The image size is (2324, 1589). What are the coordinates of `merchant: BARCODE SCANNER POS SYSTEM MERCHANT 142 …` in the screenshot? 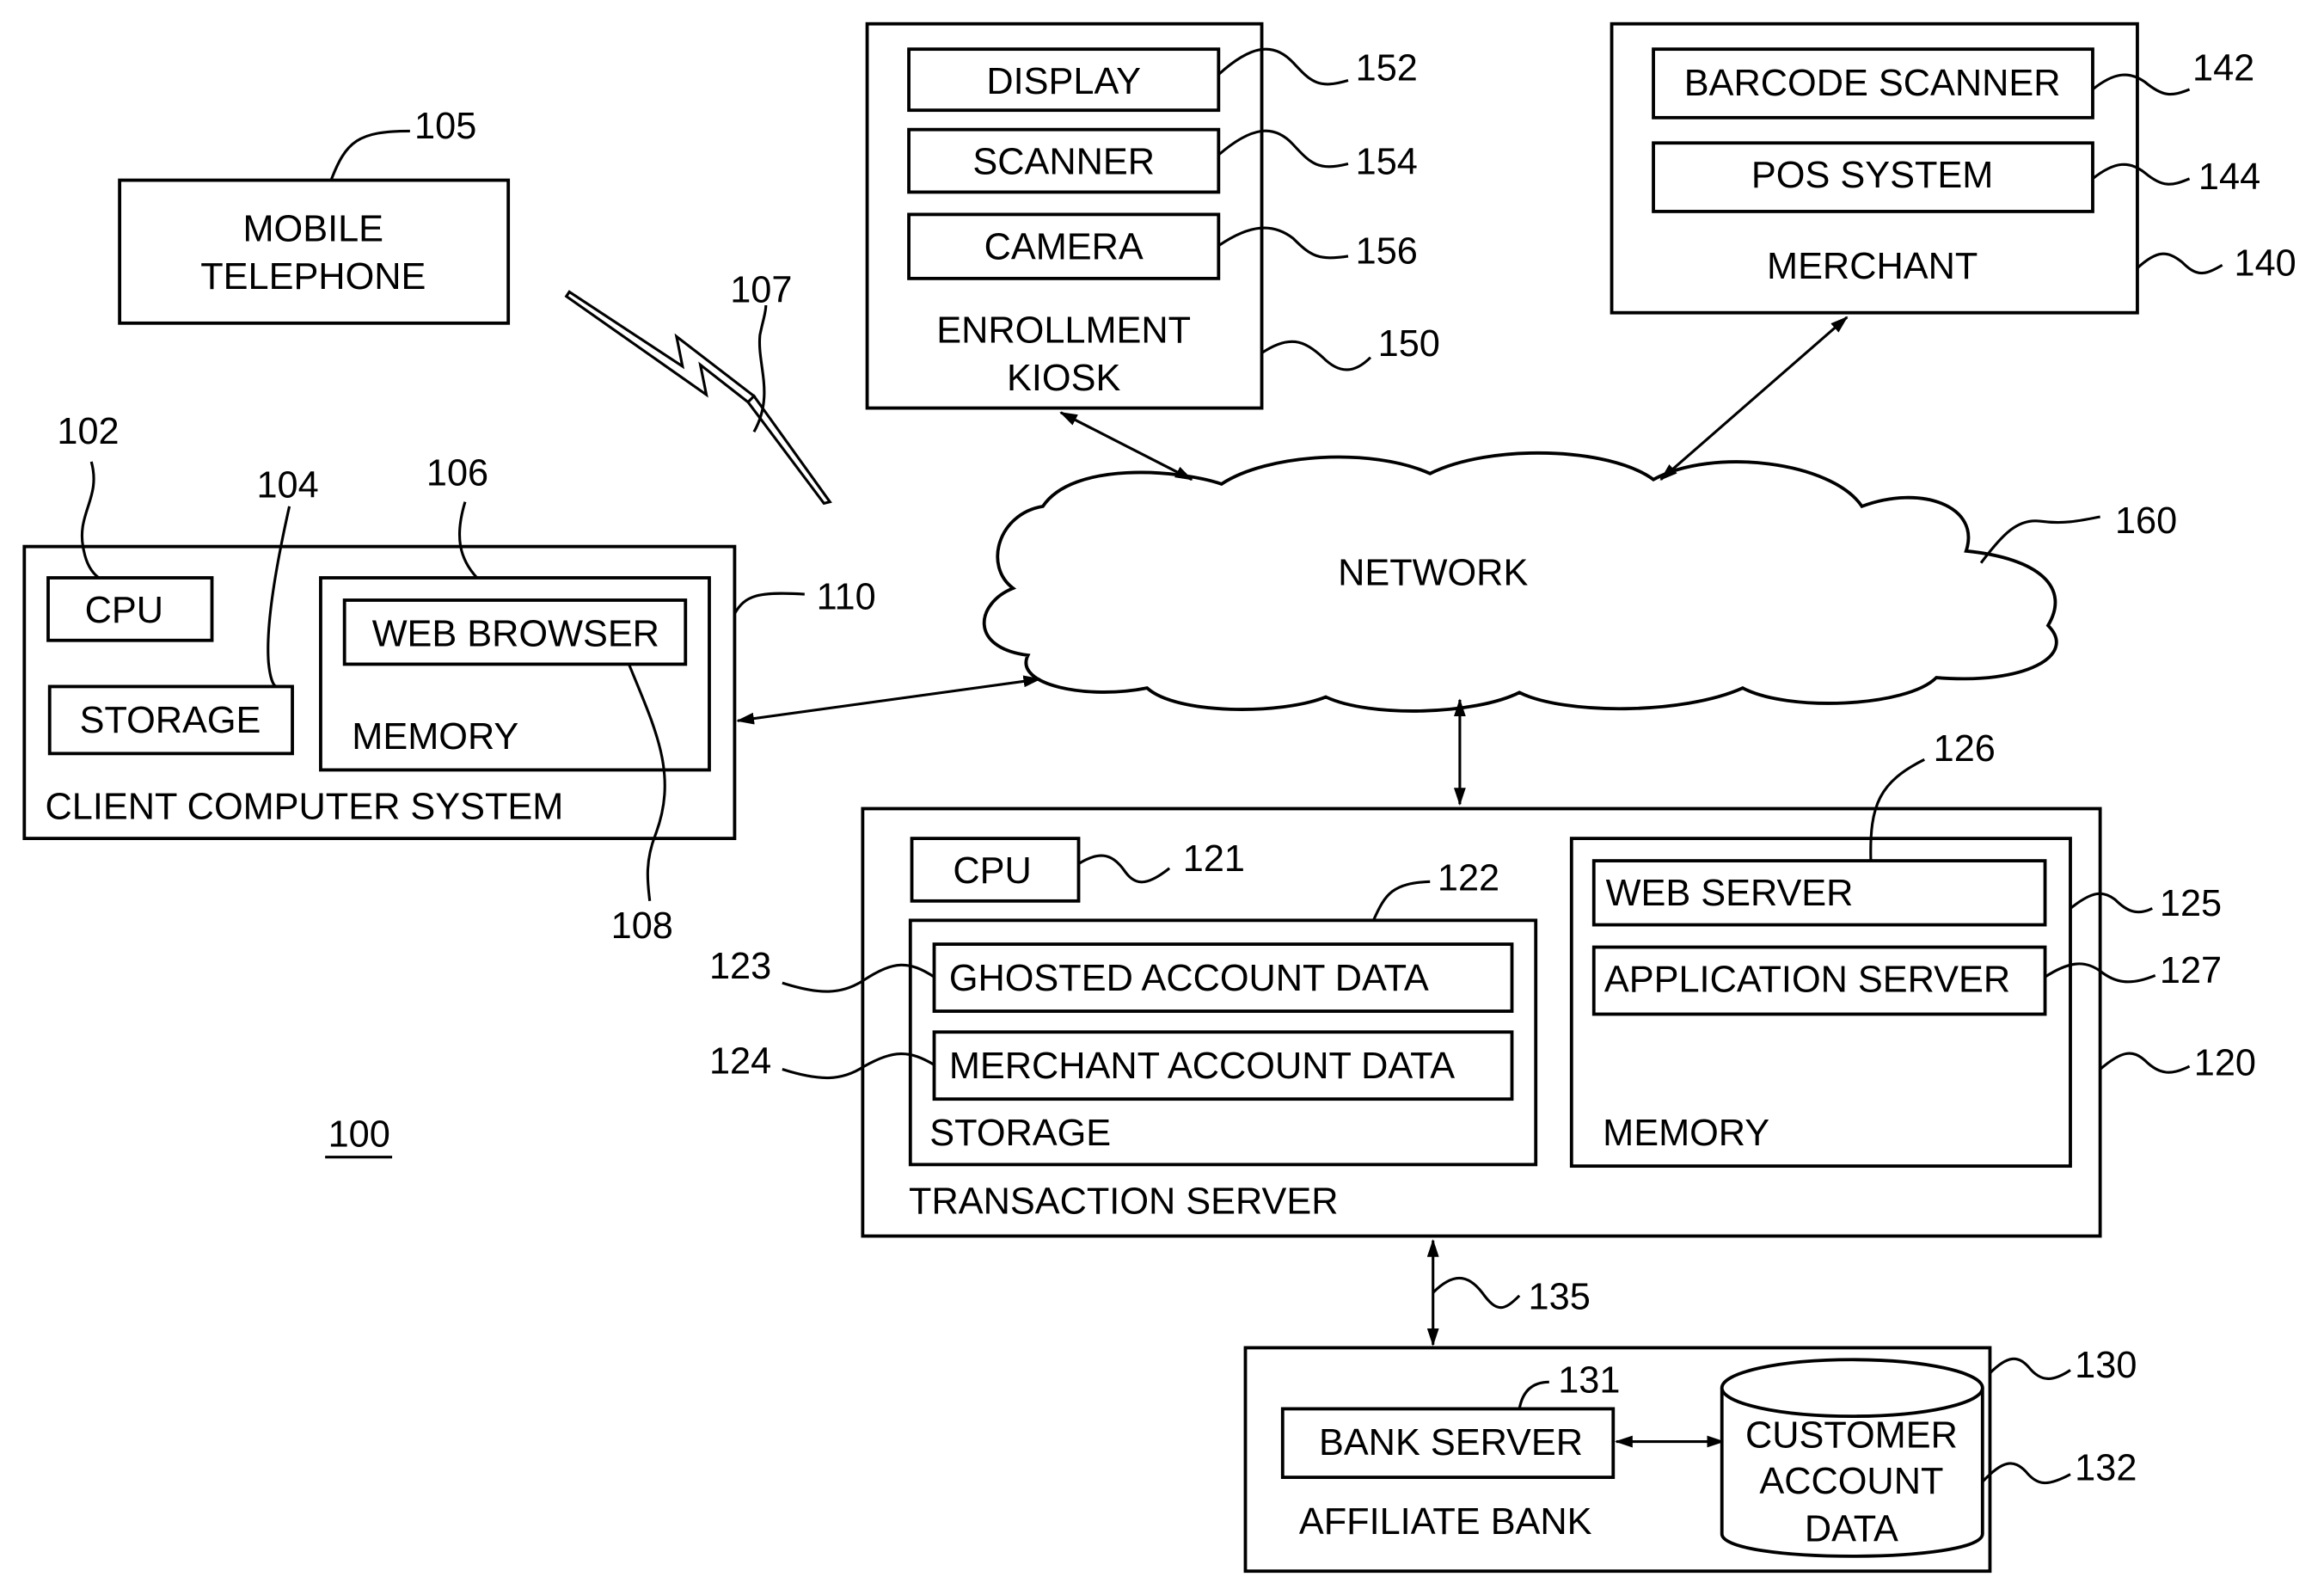 It's located at (1953, 168).